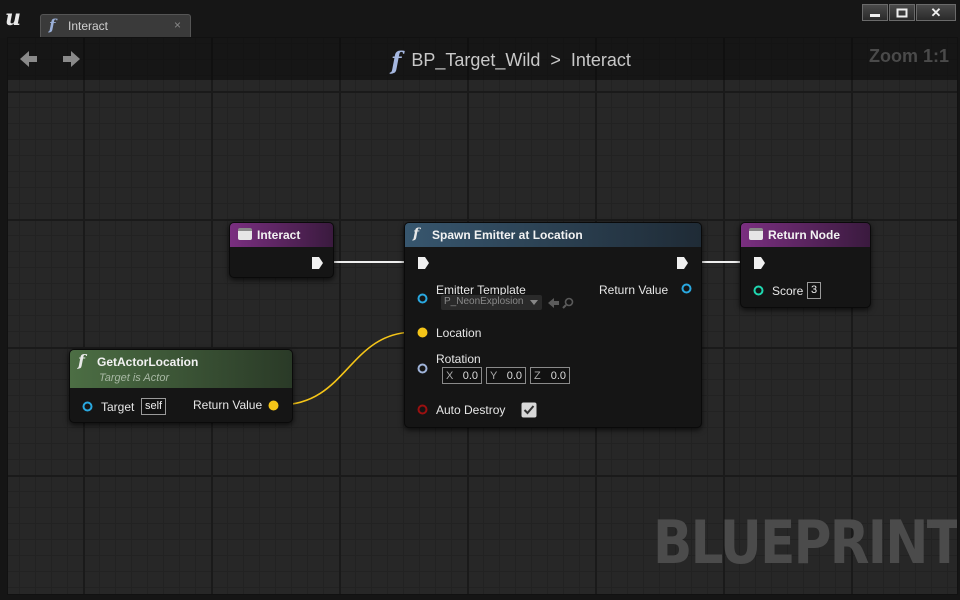 Image resolution: width=960 pixels, height=600 pixels. What do you see at coordinates (134, 378) in the screenshot?
I see `node-subtitle: Target is Actor` at bounding box center [134, 378].